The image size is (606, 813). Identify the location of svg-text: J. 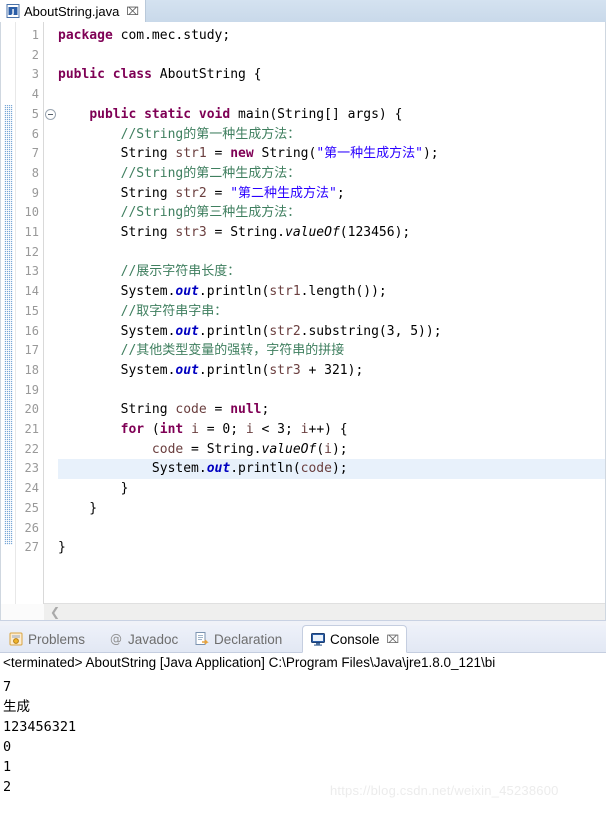
(13, 12).